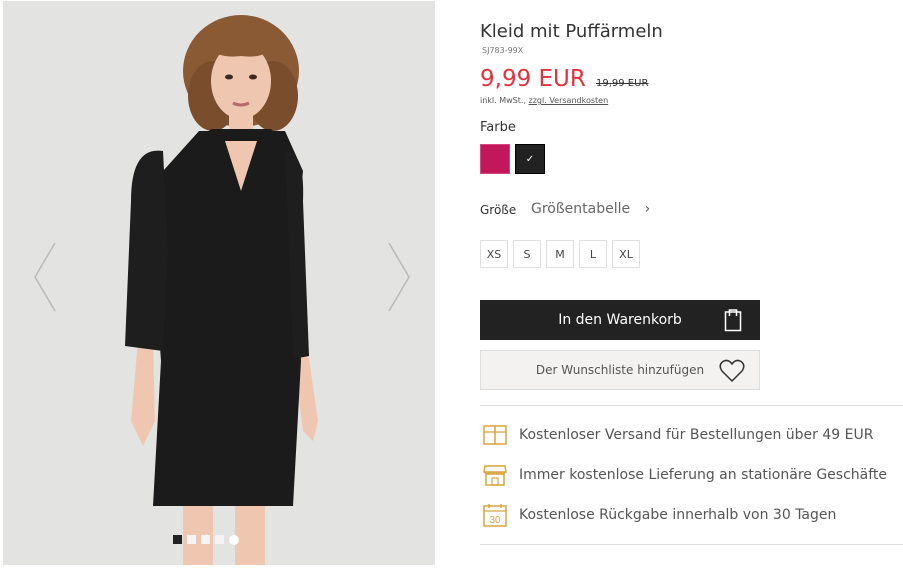 The image size is (903, 569). I want to click on check-icon: ✓, so click(530, 159).